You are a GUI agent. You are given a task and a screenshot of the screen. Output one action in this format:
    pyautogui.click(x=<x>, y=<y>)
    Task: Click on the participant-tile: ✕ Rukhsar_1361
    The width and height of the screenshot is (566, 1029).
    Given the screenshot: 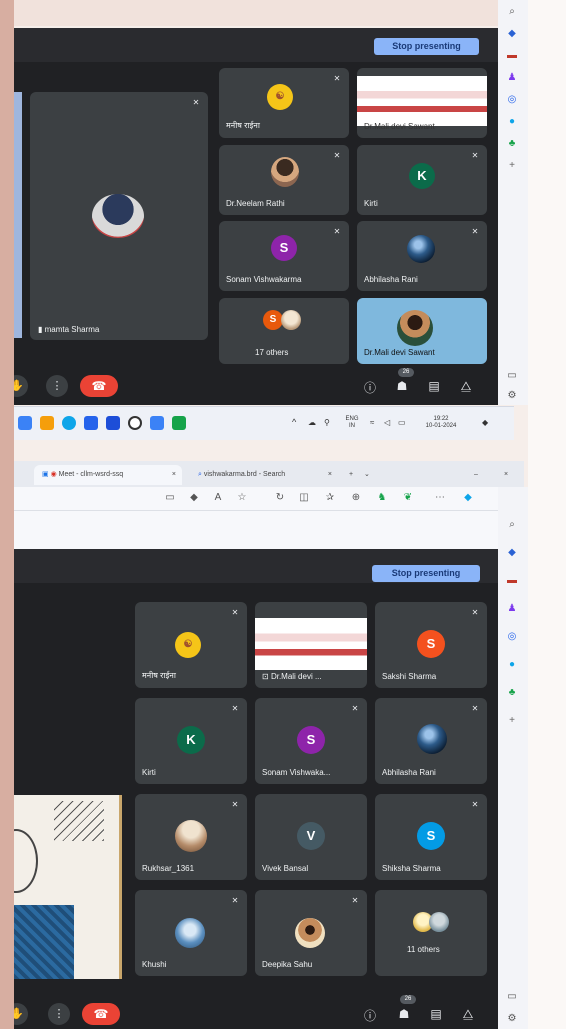 What is the action you would take?
    pyautogui.click(x=191, y=837)
    